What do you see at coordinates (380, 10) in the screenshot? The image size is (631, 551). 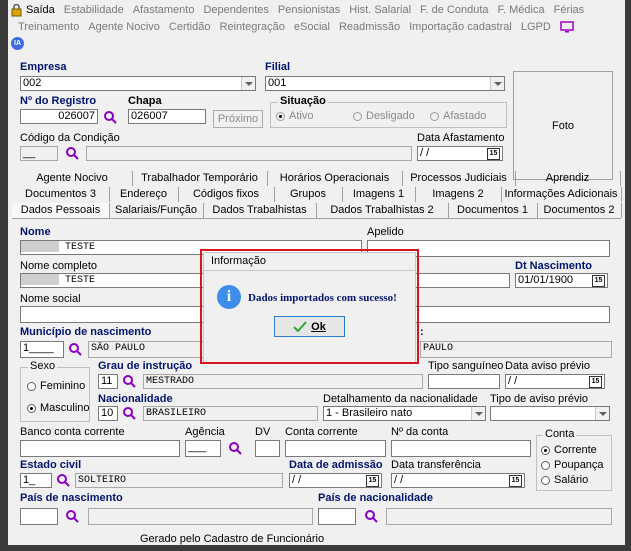 I see `menu-hist-salarial: Hist. Salarial` at bounding box center [380, 10].